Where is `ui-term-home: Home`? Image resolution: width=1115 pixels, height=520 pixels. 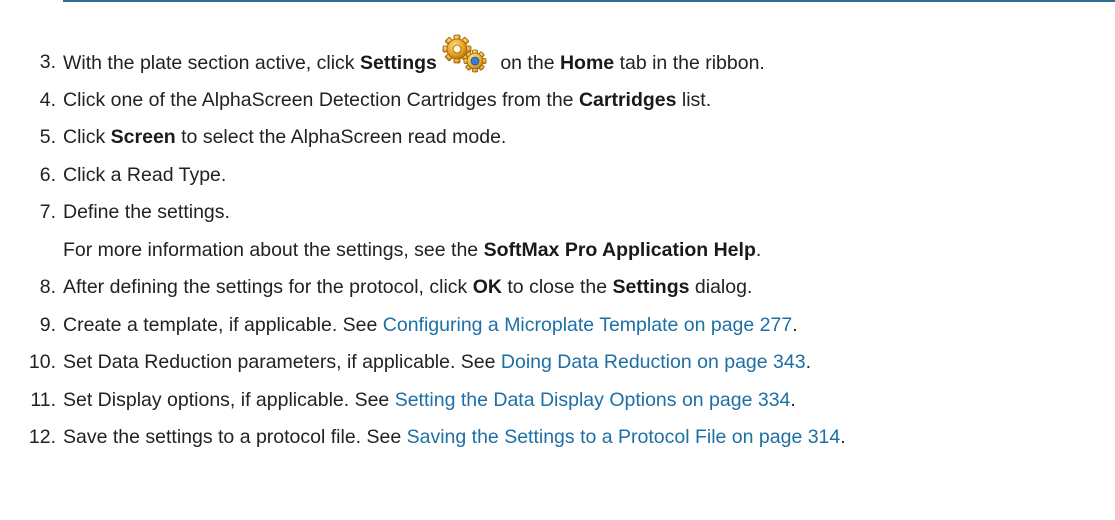
ui-term-home: Home is located at coordinates (587, 63).